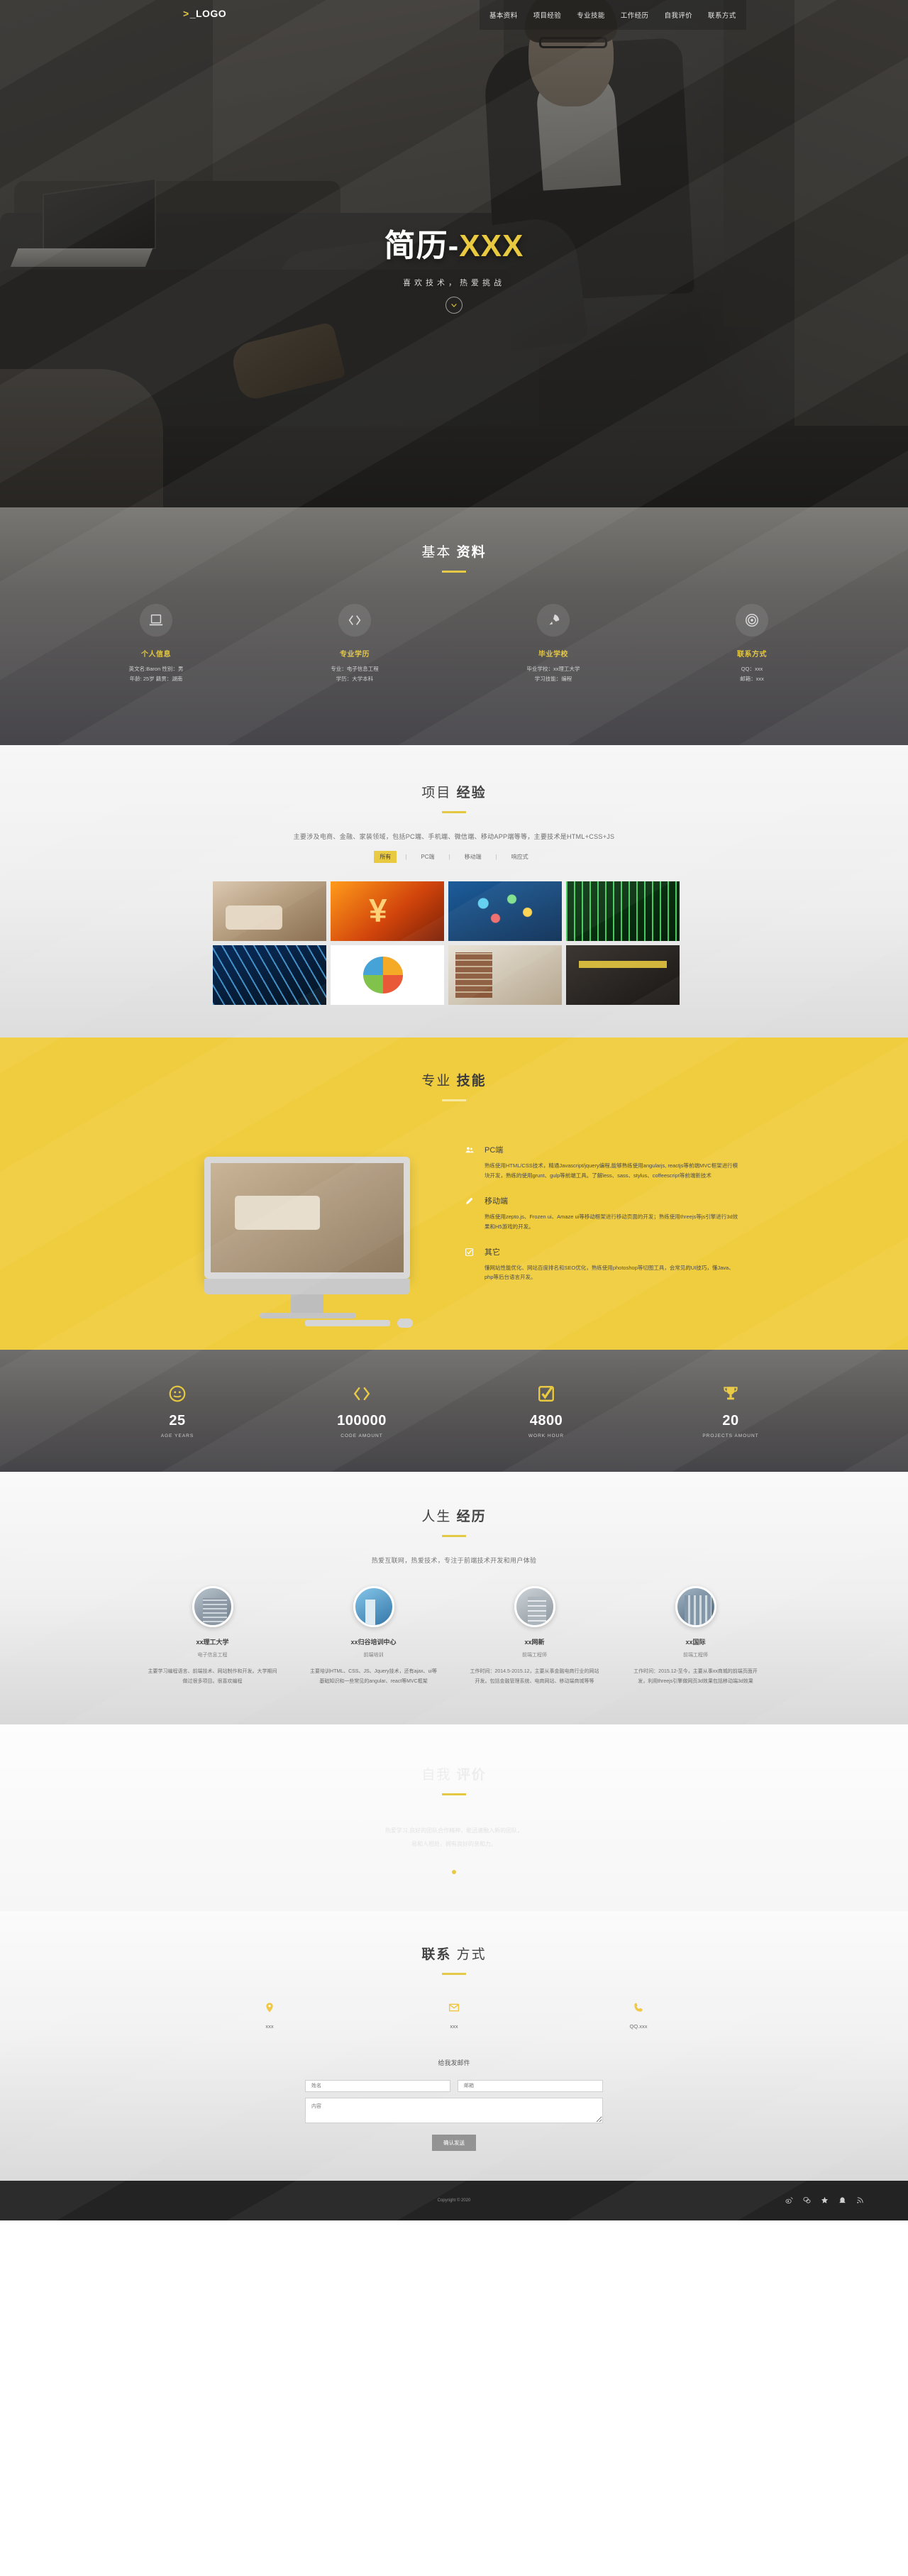  I want to click on logo-text: _LOGO, so click(208, 13).